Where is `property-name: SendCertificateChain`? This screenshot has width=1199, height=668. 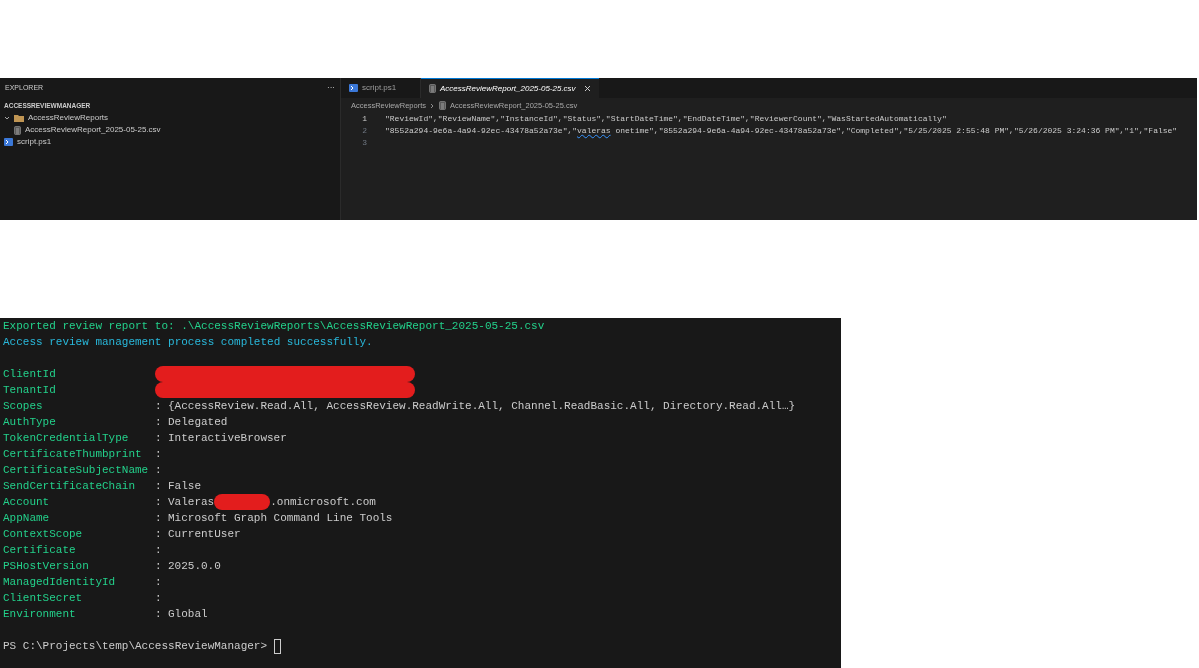
property-name: SendCertificateChain is located at coordinates (70, 486).